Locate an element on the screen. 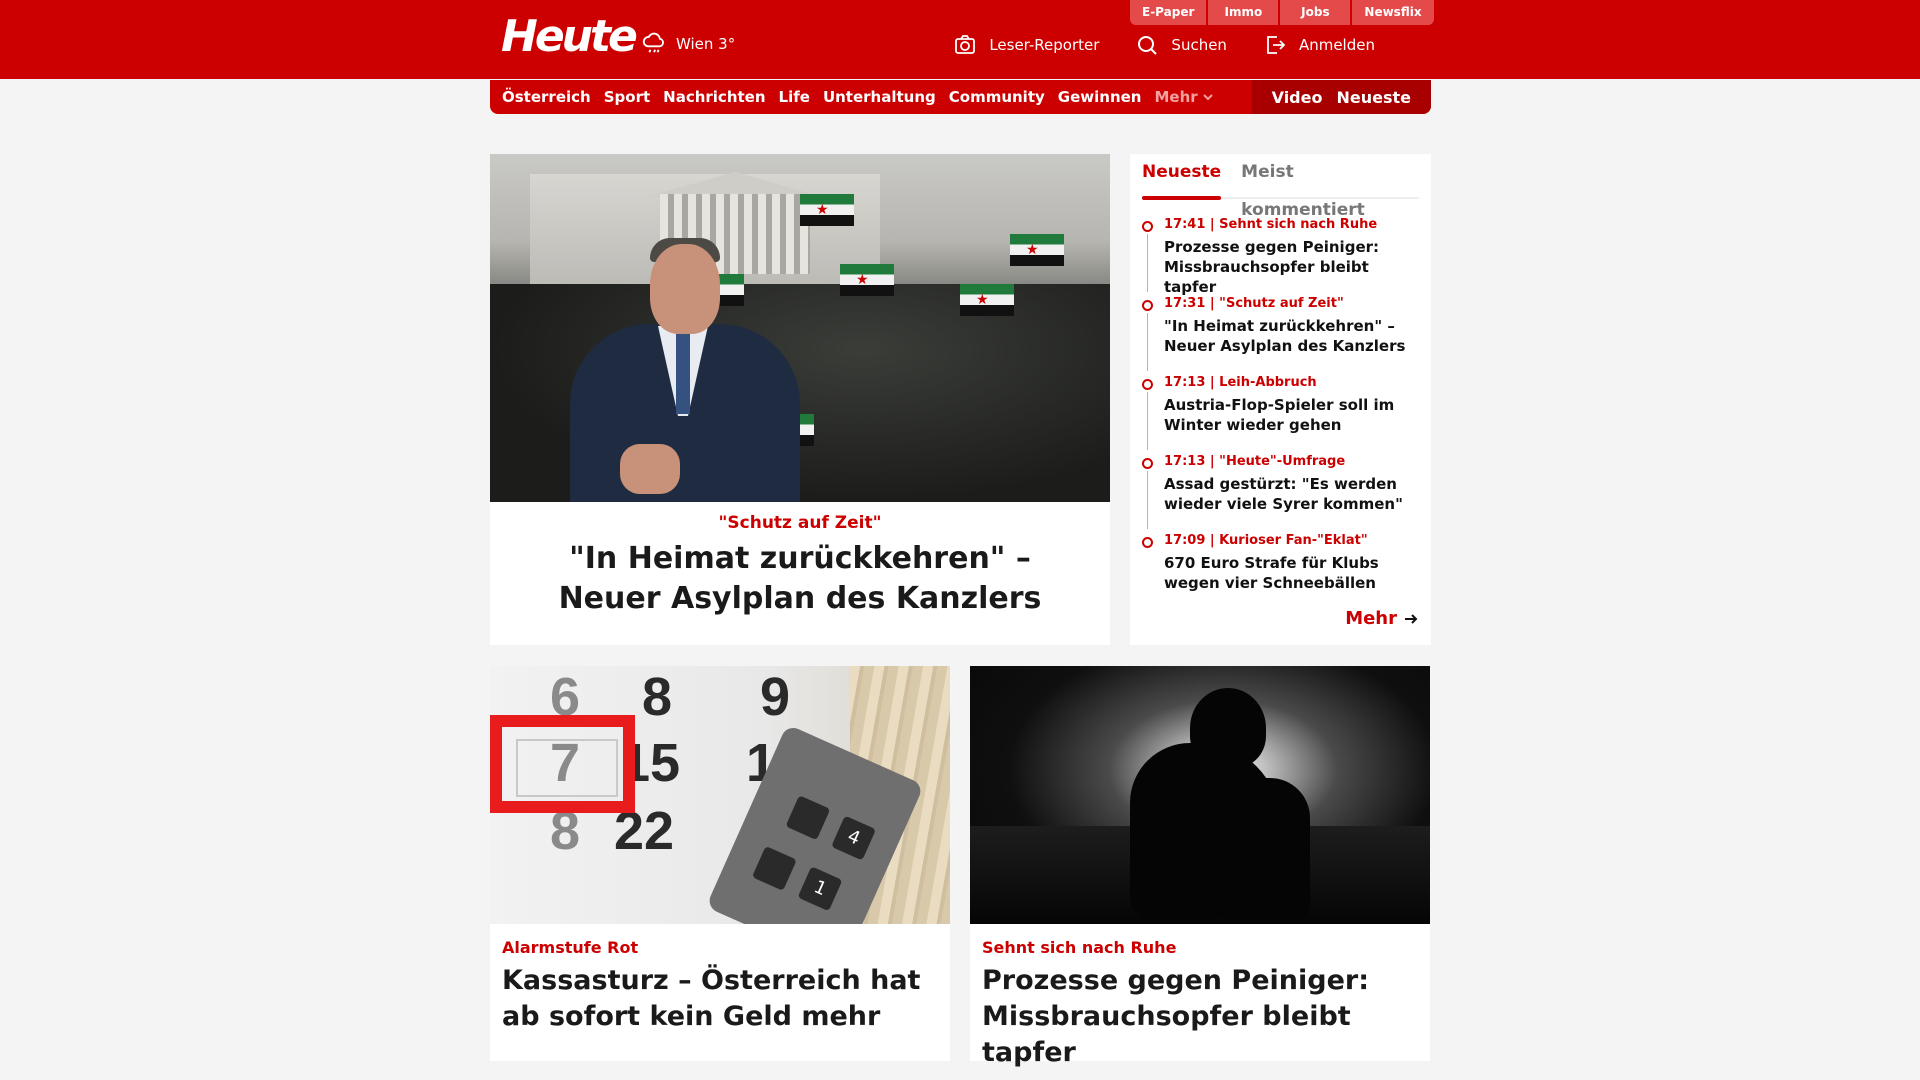 The width and height of the screenshot is (1920, 1080). news-meta: 17:13 | "Heute"-Umfrage is located at coordinates (1255, 461).